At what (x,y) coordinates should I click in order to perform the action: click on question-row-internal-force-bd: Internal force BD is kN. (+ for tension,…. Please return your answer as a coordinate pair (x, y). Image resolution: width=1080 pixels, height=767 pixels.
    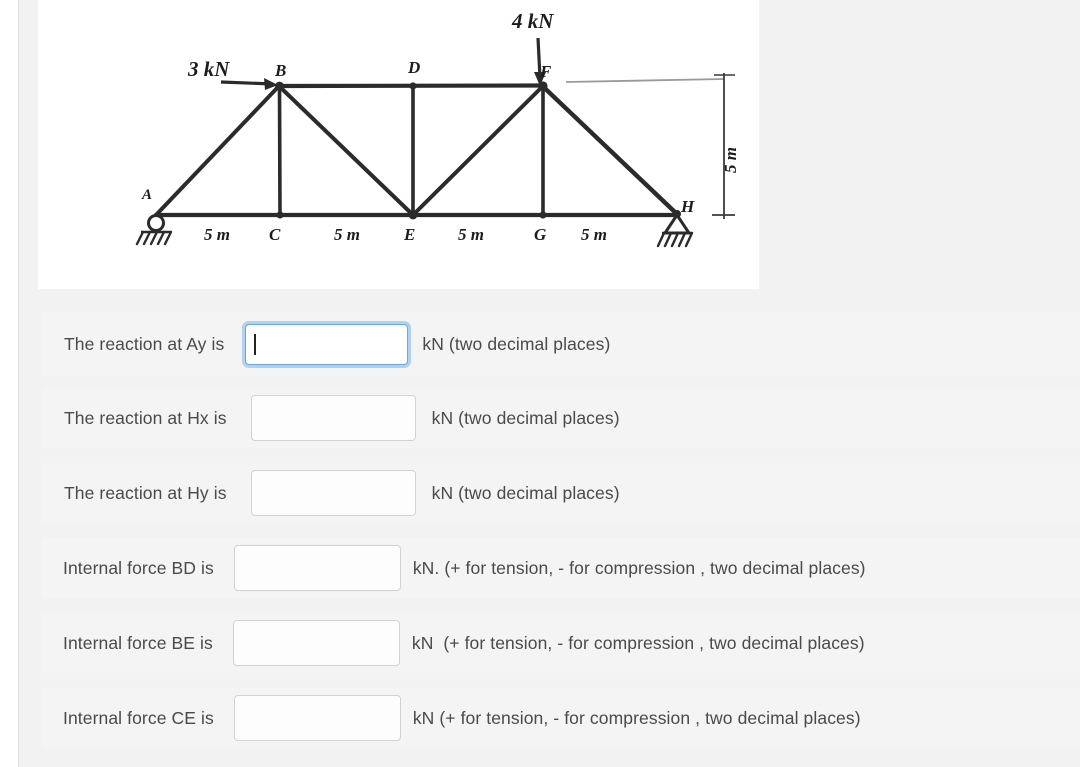
    Looking at the image, I should click on (561, 568).